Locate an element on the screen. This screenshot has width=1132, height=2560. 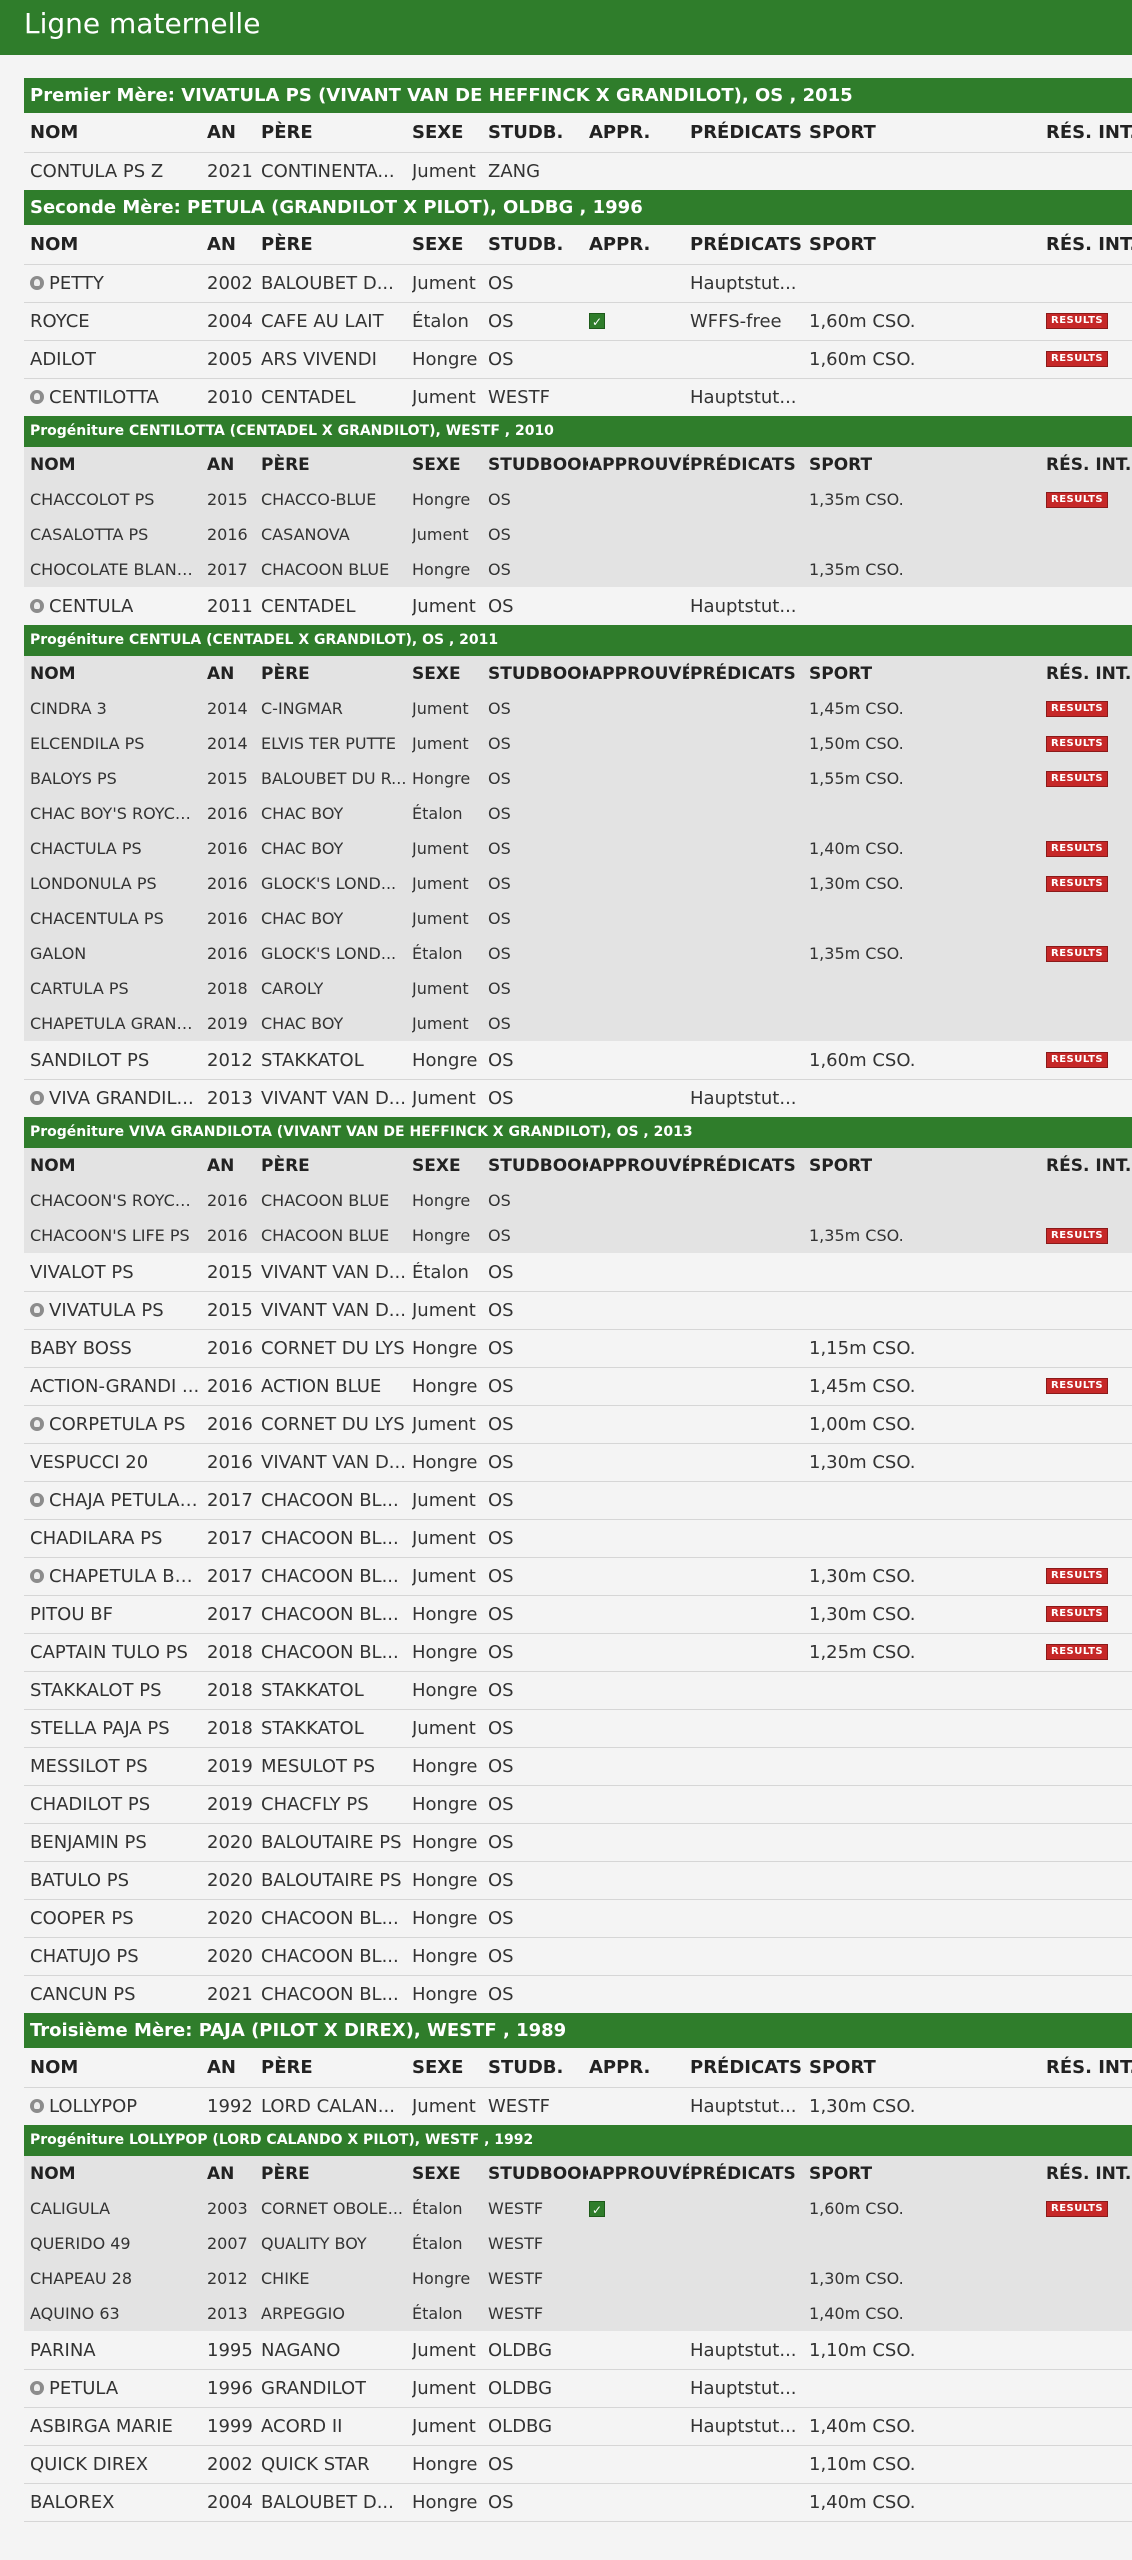
horse-row: CANCUN PS 2021 CHACOON BL... Hongre OS is located at coordinates (578, 1994).